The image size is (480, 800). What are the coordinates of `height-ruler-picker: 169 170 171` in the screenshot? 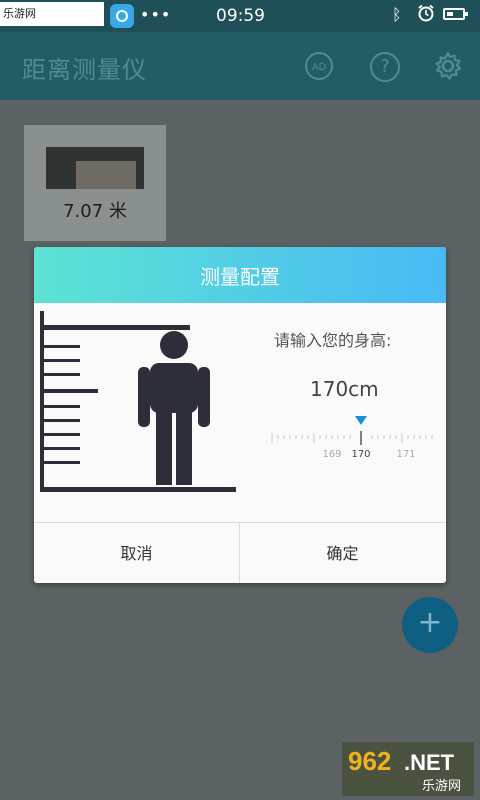 It's located at (349, 438).